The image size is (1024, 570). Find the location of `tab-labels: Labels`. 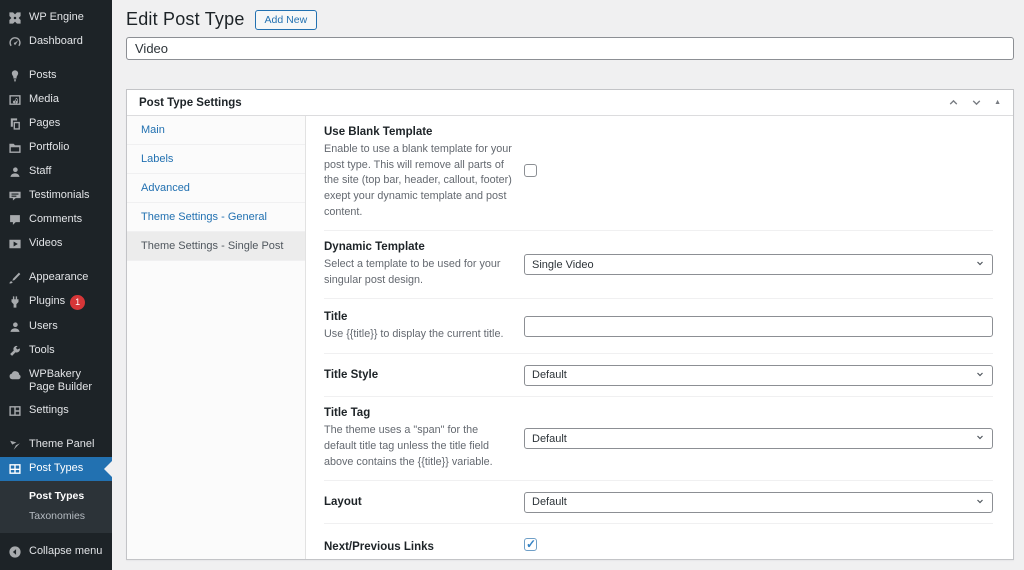

tab-labels: Labels is located at coordinates (216, 159).